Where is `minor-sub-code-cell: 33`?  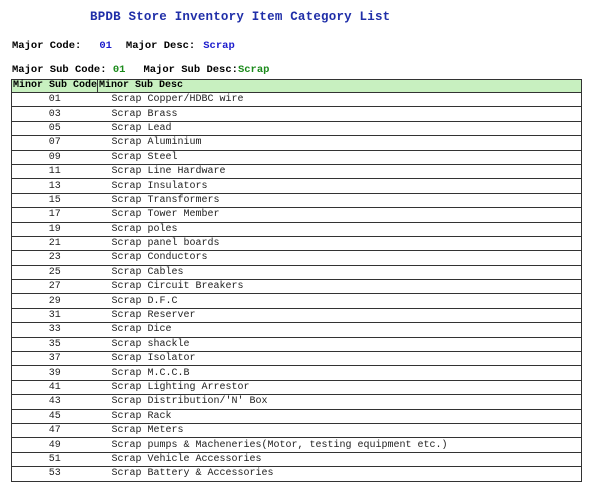
minor-sub-code-cell: 33 is located at coordinates (54, 330).